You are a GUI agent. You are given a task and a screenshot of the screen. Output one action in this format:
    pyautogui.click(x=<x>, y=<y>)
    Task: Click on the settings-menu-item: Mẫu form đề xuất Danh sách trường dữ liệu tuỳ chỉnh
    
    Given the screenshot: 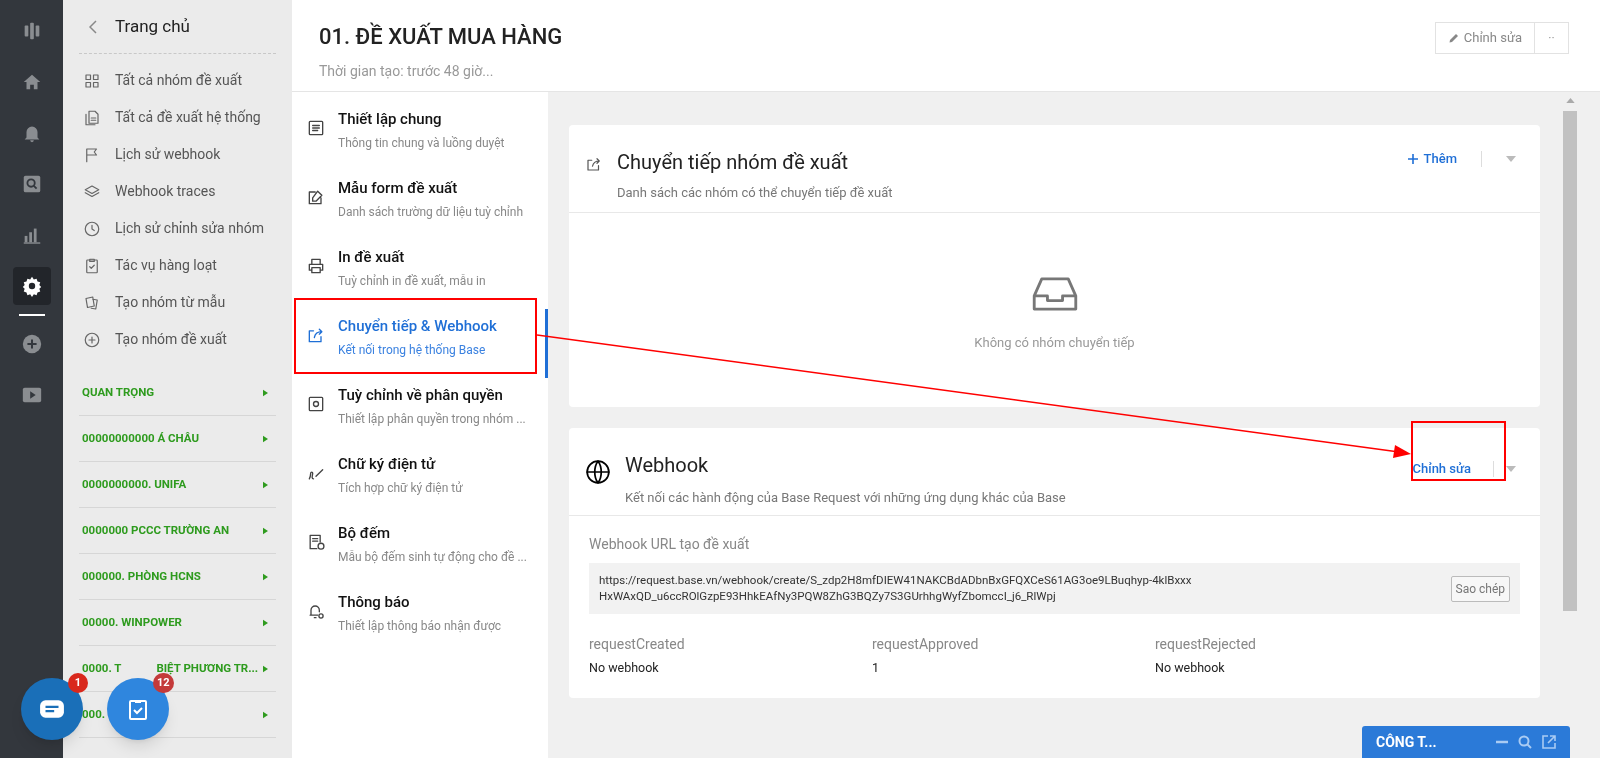 What is the action you would take?
    pyautogui.click(x=420, y=205)
    